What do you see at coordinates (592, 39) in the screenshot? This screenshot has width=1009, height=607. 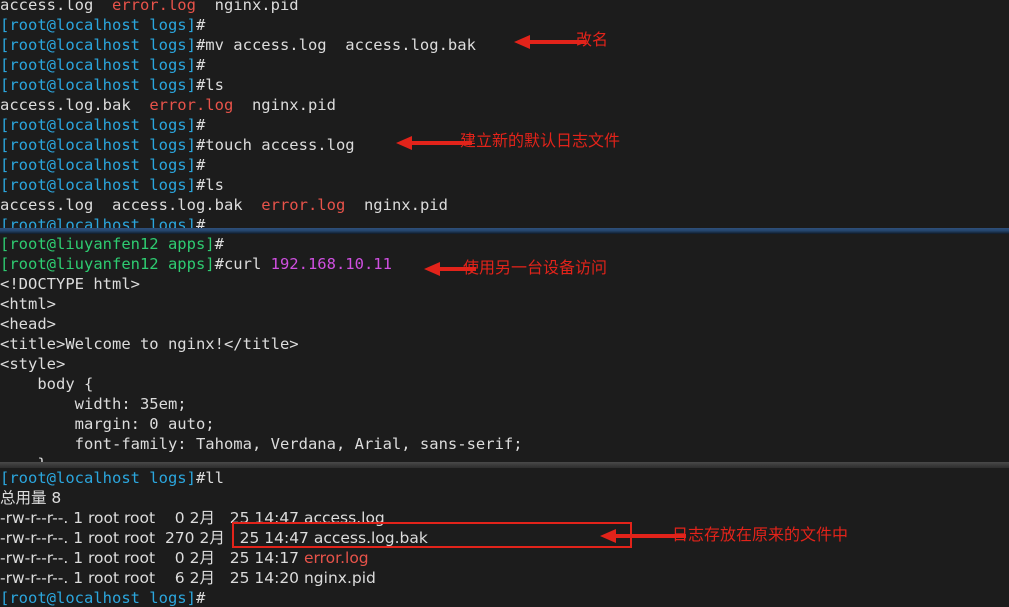 I see `anno-rename: 改名` at bounding box center [592, 39].